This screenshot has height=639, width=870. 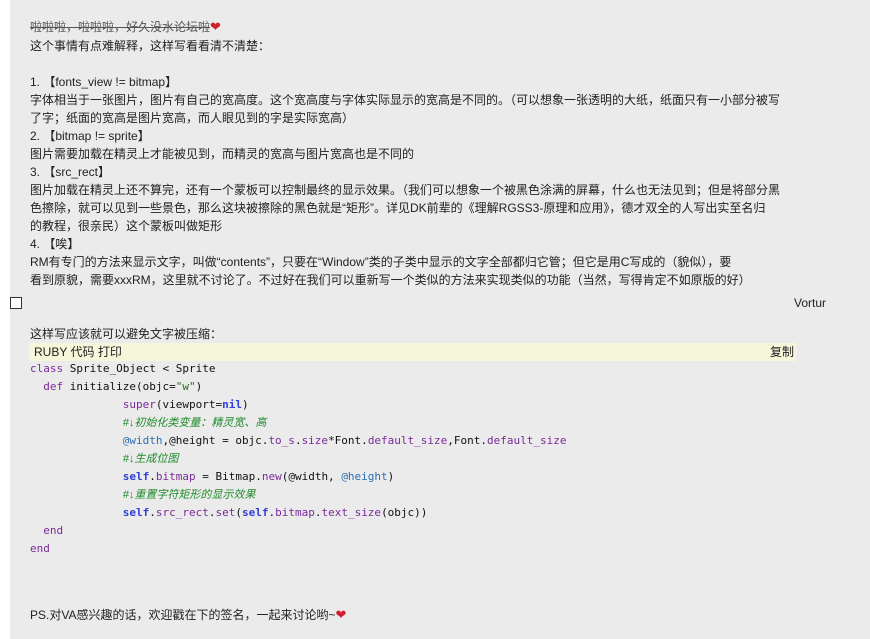 What do you see at coordinates (104, 459) in the screenshot?
I see `code-line-6: #↓生成位图` at bounding box center [104, 459].